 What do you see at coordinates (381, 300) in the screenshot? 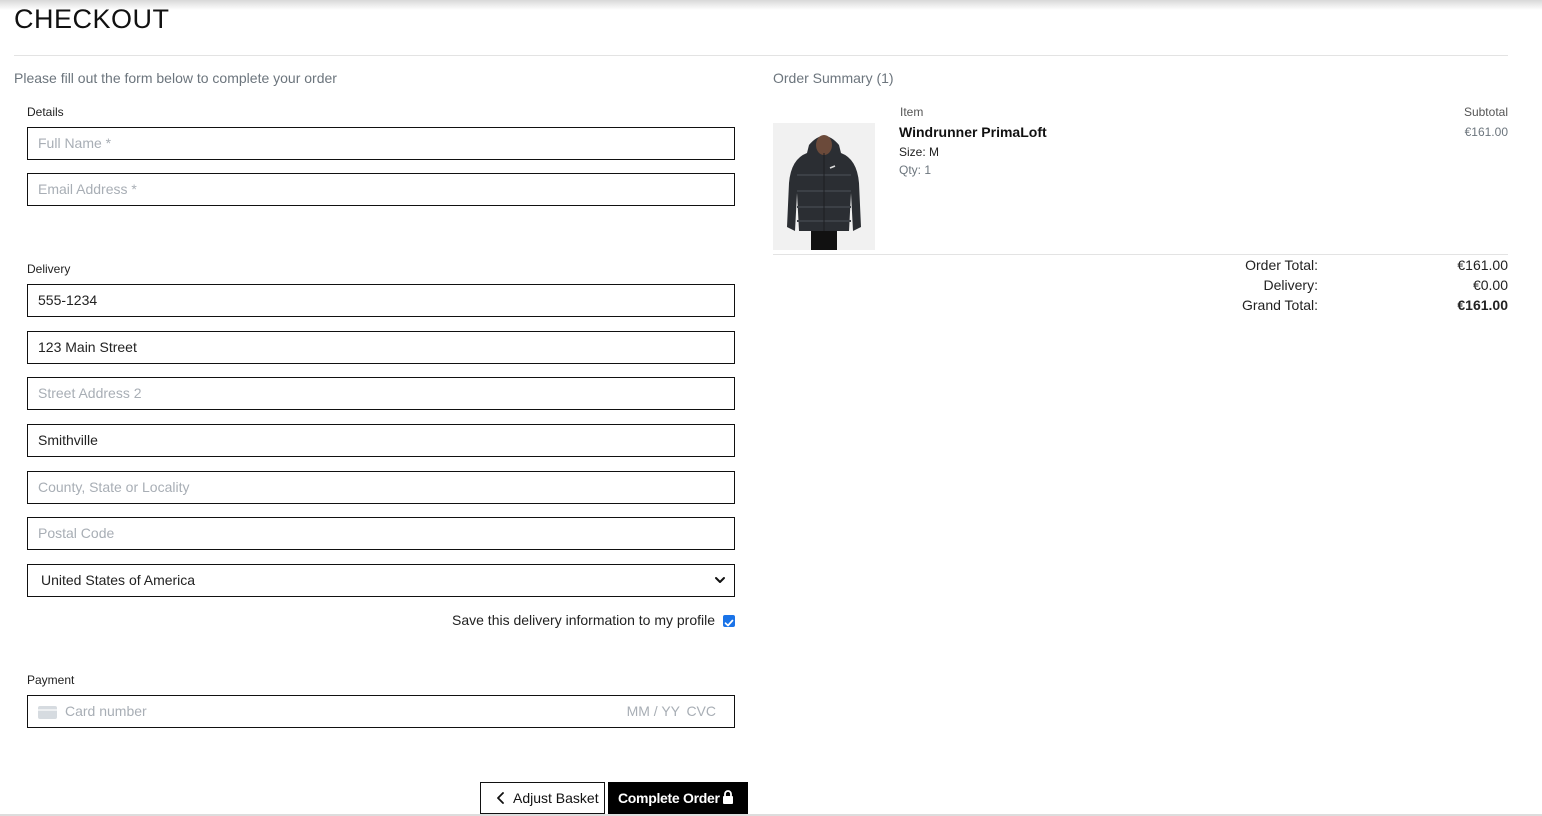
I see `phone-field: 555-1234` at bounding box center [381, 300].